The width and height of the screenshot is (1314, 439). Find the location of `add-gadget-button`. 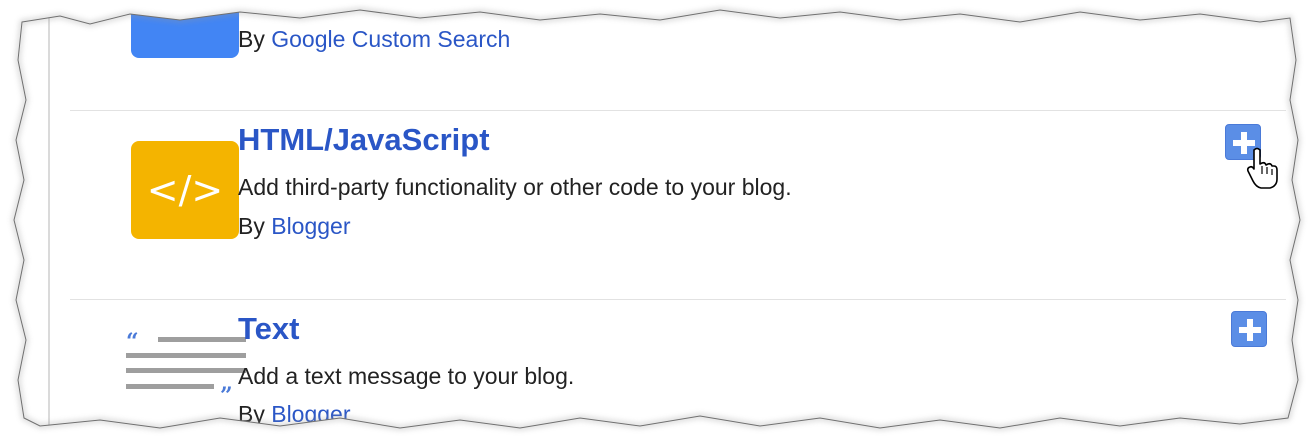

add-gadget-button is located at coordinates (1249, 329).